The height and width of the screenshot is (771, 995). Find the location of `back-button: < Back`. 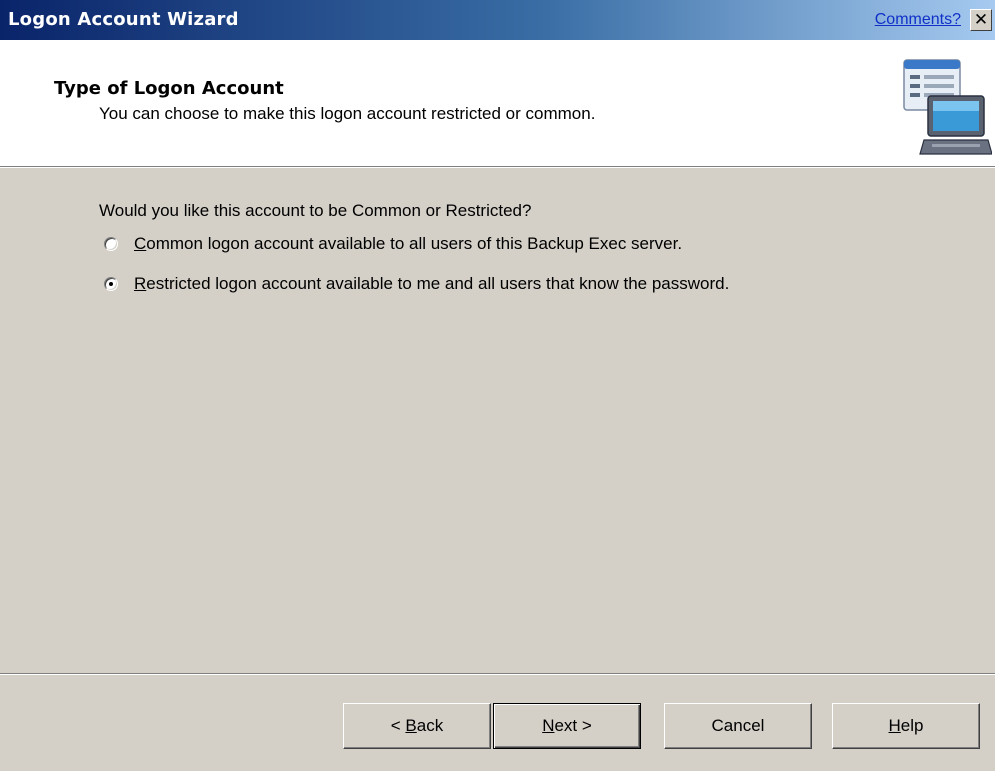

back-button: < Back is located at coordinates (417, 726).